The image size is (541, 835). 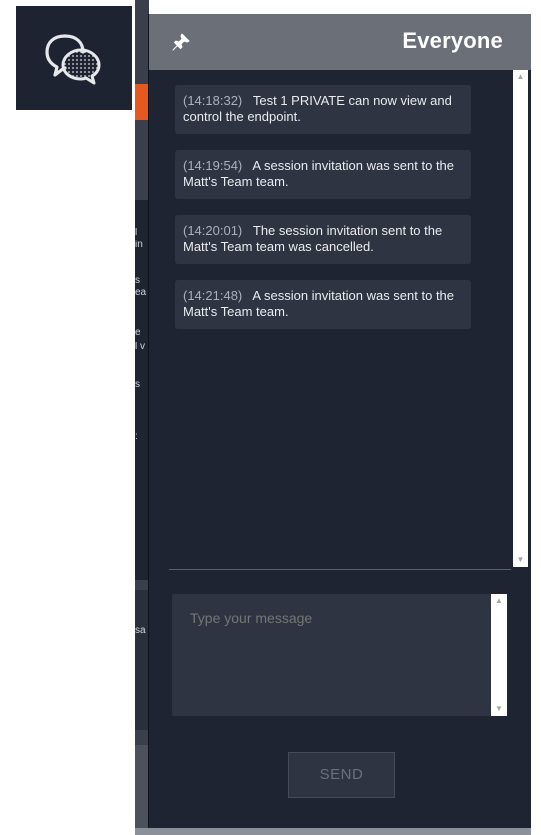 I want to click on background-fragment: :, so click(x=136, y=437).